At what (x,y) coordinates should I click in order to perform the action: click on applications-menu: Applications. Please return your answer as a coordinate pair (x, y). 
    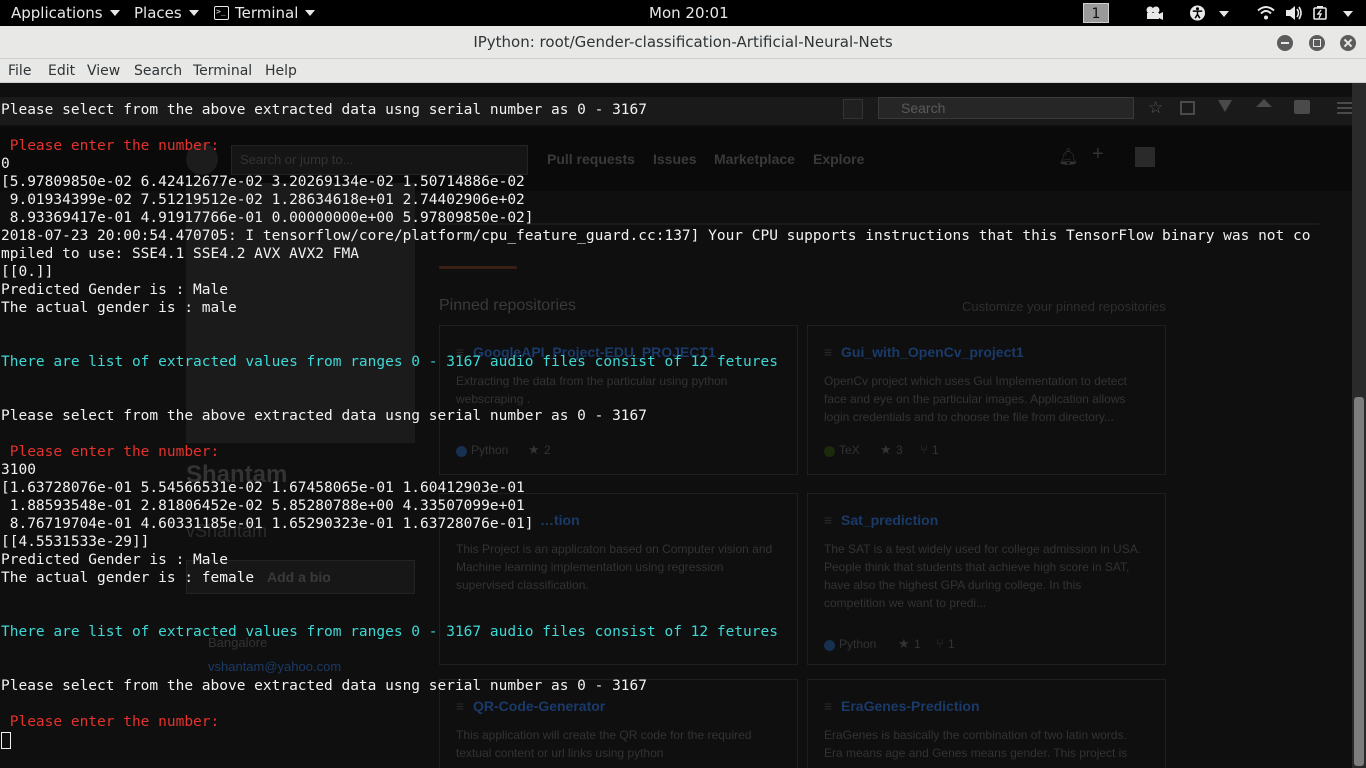
    Looking at the image, I should click on (65, 13).